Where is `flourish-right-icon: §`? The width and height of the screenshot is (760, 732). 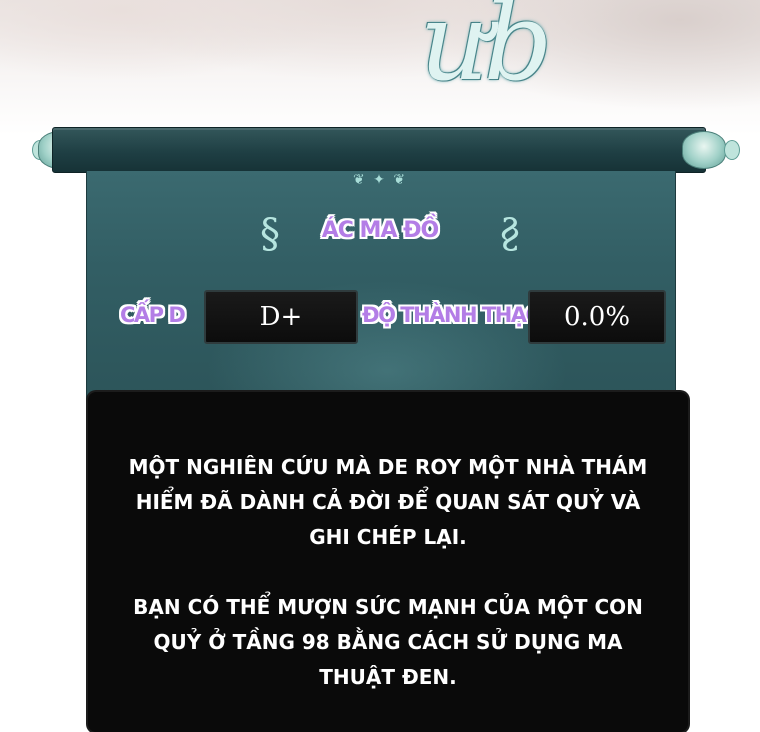 flourish-right-icon: § is located at coordinates (510, 234).